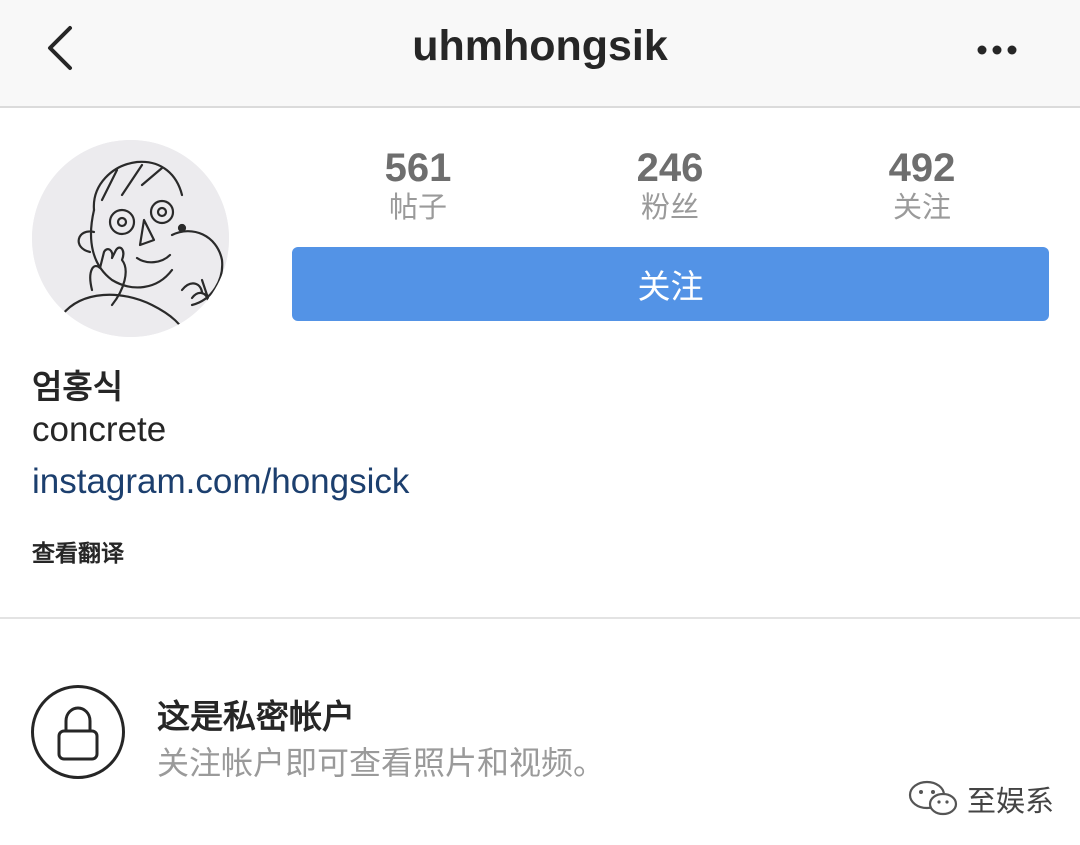 This screenshot has height=845, width=1080. I want to click on lock-icon, so click(78, 733).